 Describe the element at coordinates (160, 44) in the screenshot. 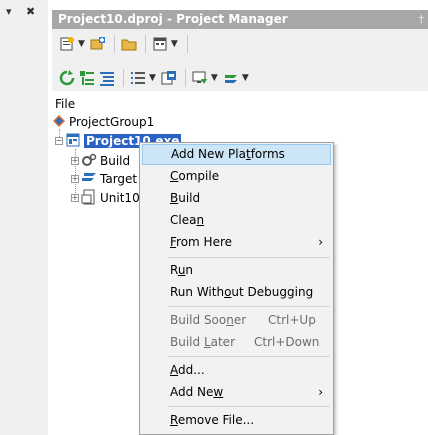

I see `view-icon` at that location.